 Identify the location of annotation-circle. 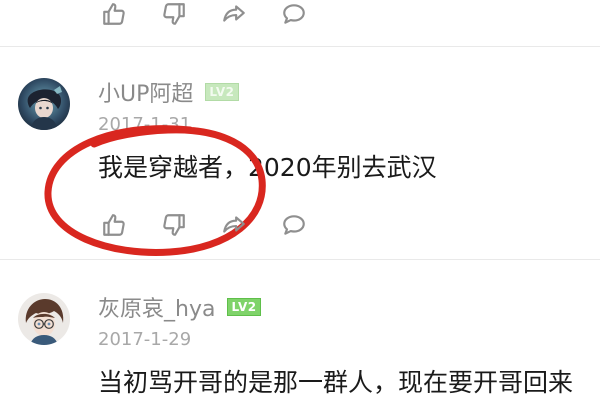
(155, 190).